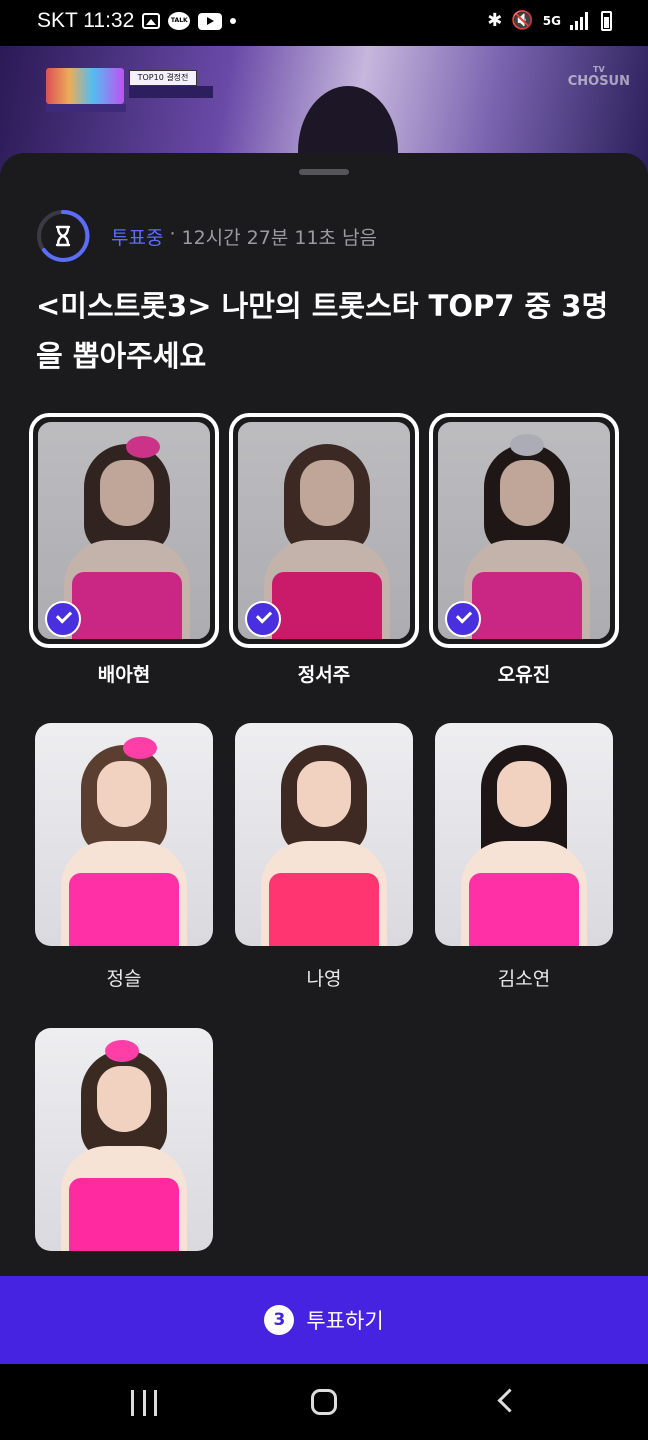 Image resolution: width=648 pixels, height=1440 pixels. What do you see at coordinates (509, 1400) in the screenshot?
I see `back-icon` at bounding box center [509, 1400].